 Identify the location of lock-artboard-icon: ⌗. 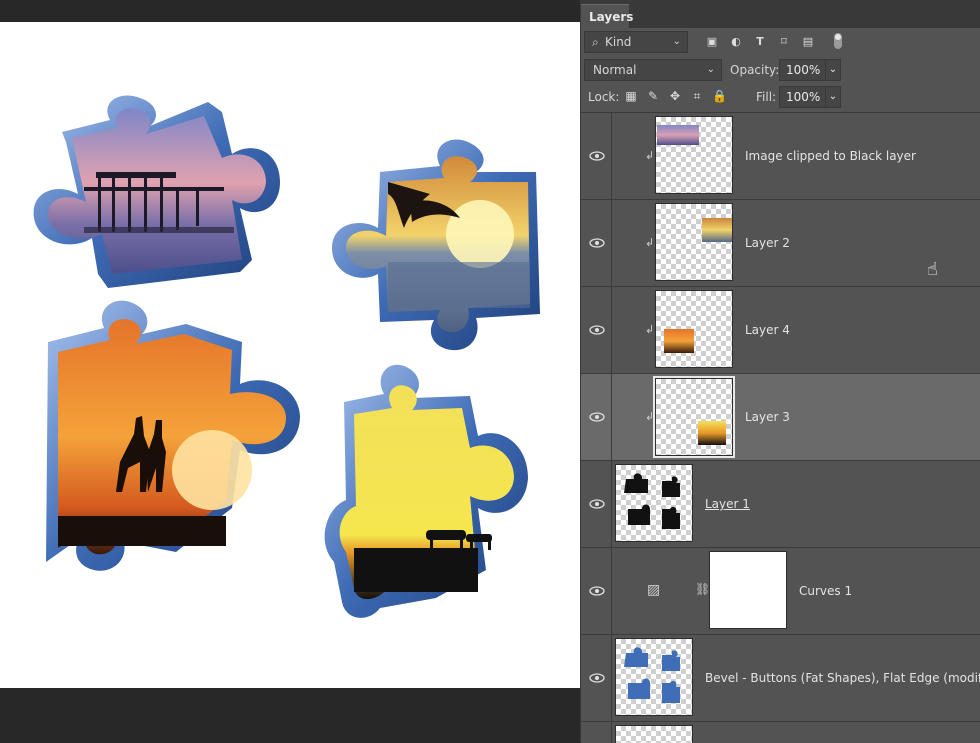
(697, 96).